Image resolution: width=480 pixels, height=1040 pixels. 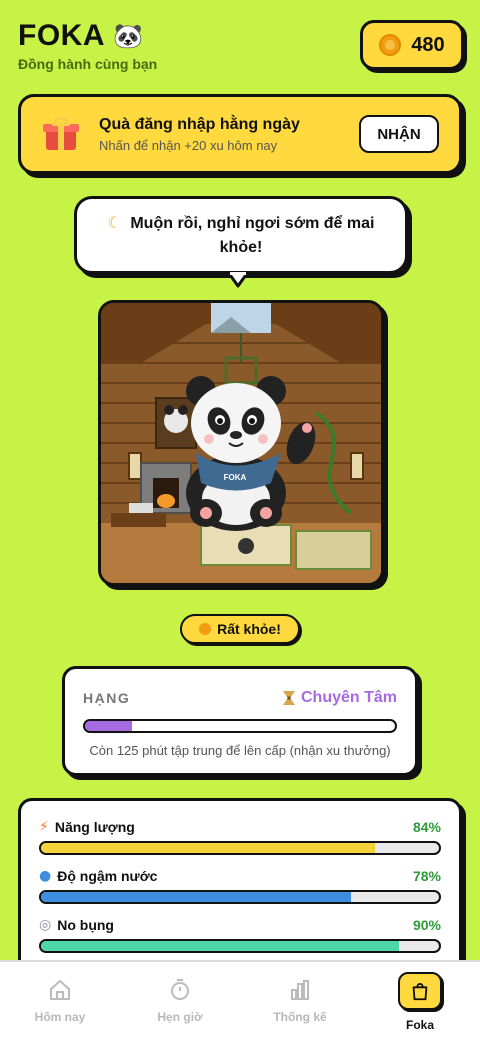 I want to click on speech-bubble: ☾ Muộn rồi, nghỉ ngơi sớm để mai khỏe!, so click(x=241, y=235).